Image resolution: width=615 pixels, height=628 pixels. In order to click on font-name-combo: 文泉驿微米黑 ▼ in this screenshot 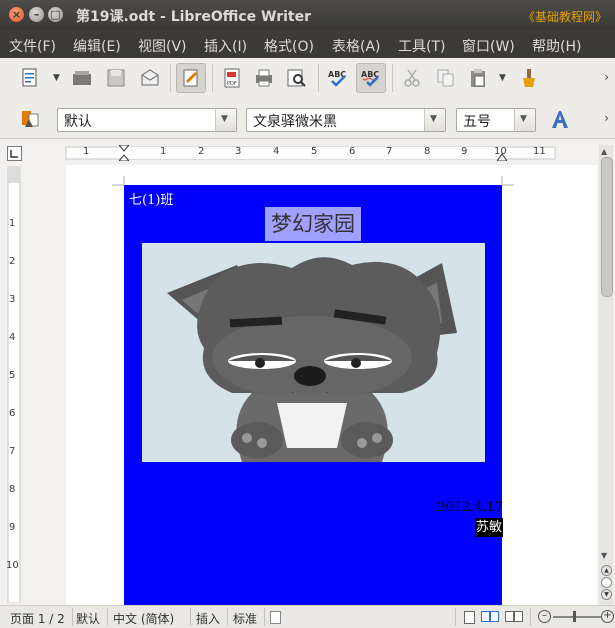, I will do `click(346, 120)`.